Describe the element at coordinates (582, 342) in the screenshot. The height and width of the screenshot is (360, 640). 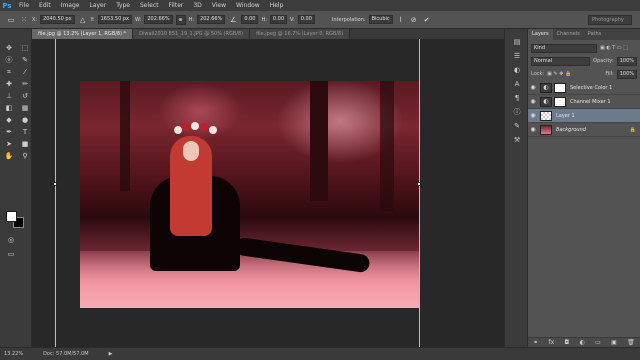
I see `new-adjustment-icon: ◐` at that location.